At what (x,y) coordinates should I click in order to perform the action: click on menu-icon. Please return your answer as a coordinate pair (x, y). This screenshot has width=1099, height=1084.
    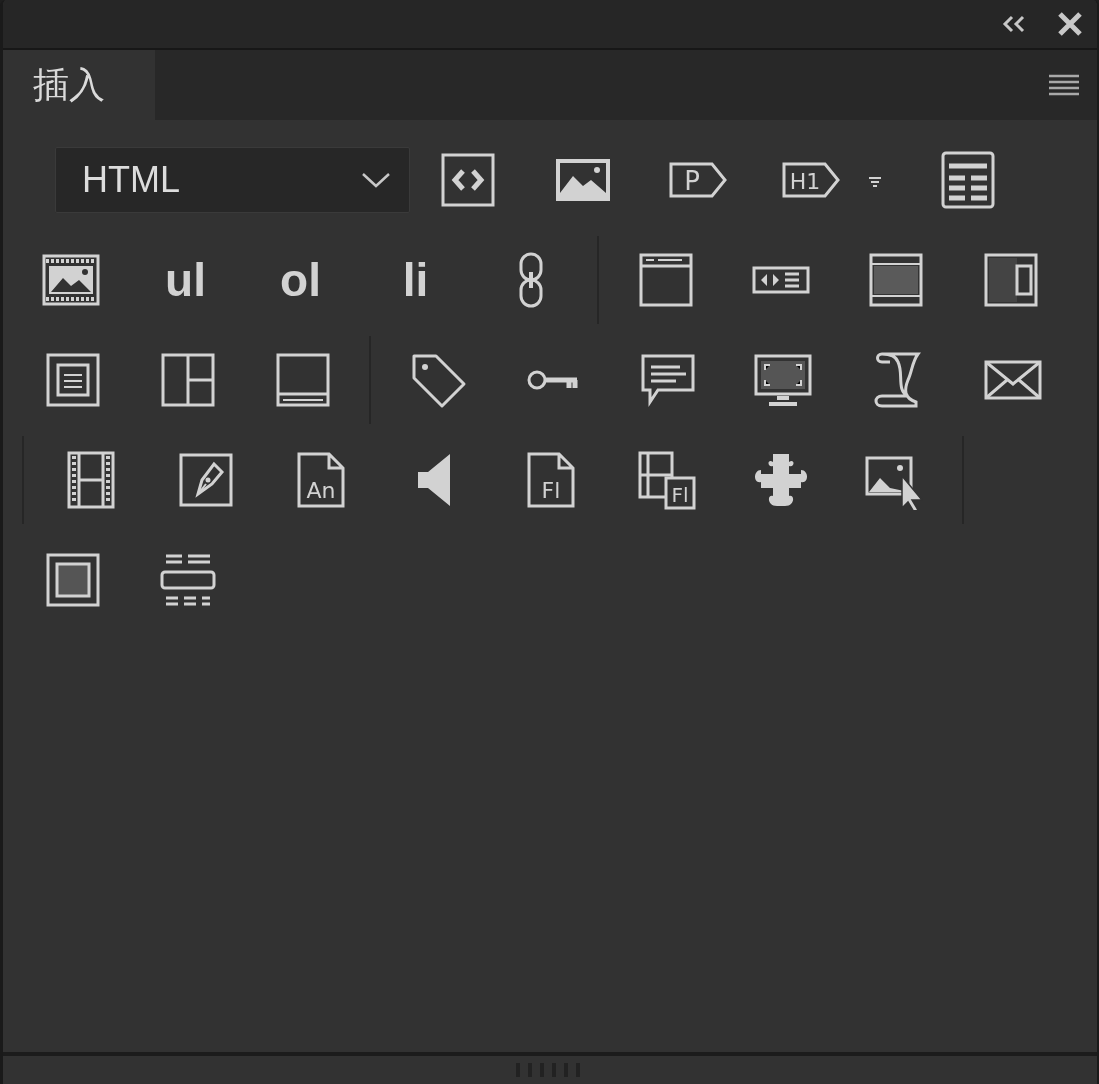
    Looking at the image, I should click on (1064, 85).